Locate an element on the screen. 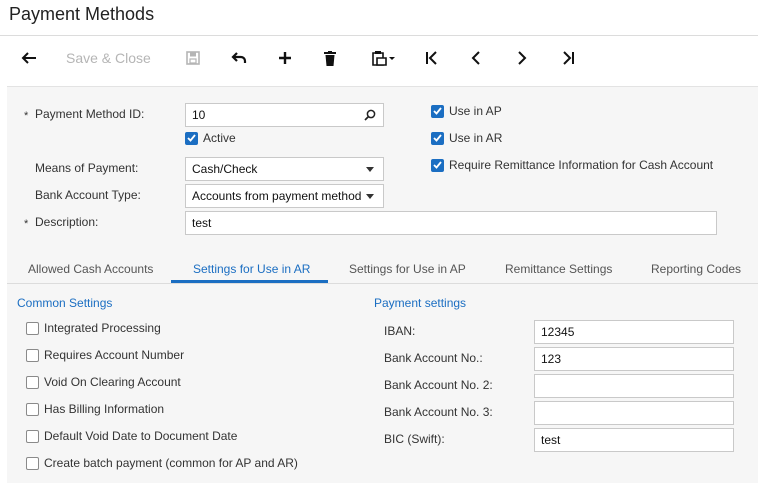 This screenshot has width=758, height=483. bank-account-no-2-label: Bank Account No. 2: is located at coordinates (438, 385).